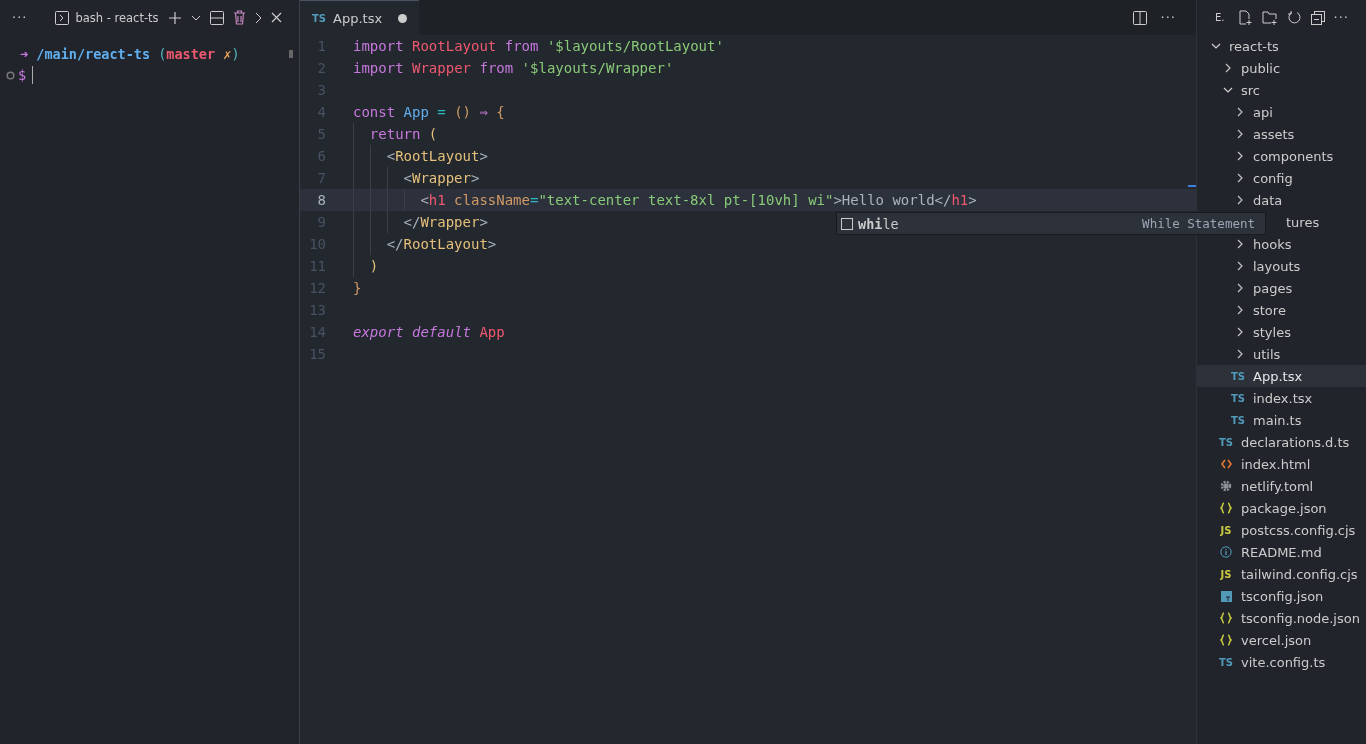 The height and width of the screenshot is (744, 1366). I want to click on tree-item: TS App.tsx, so click(1281, 376).